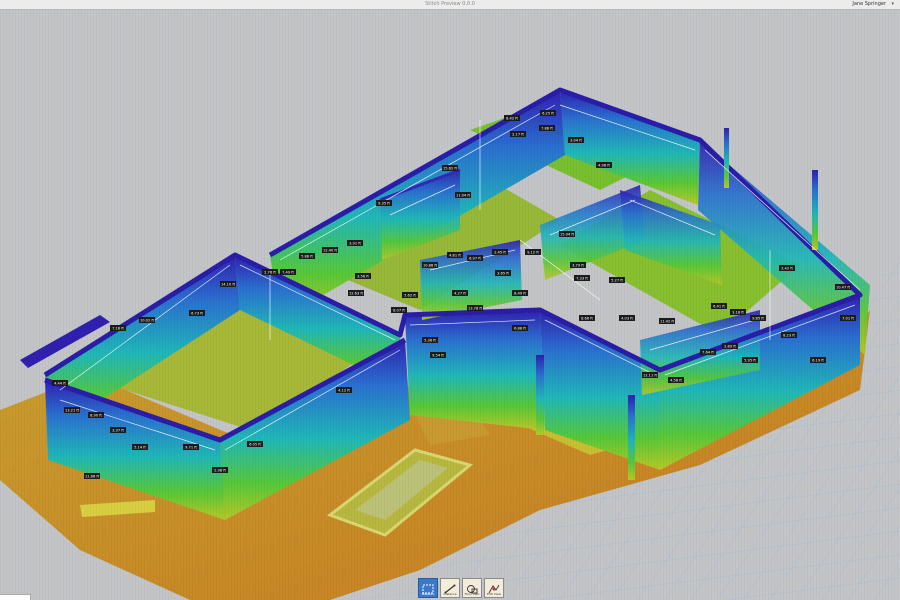 The image size is (900, 600). I want to click on measurement-label: 11.86 ft, so click(92, 476).